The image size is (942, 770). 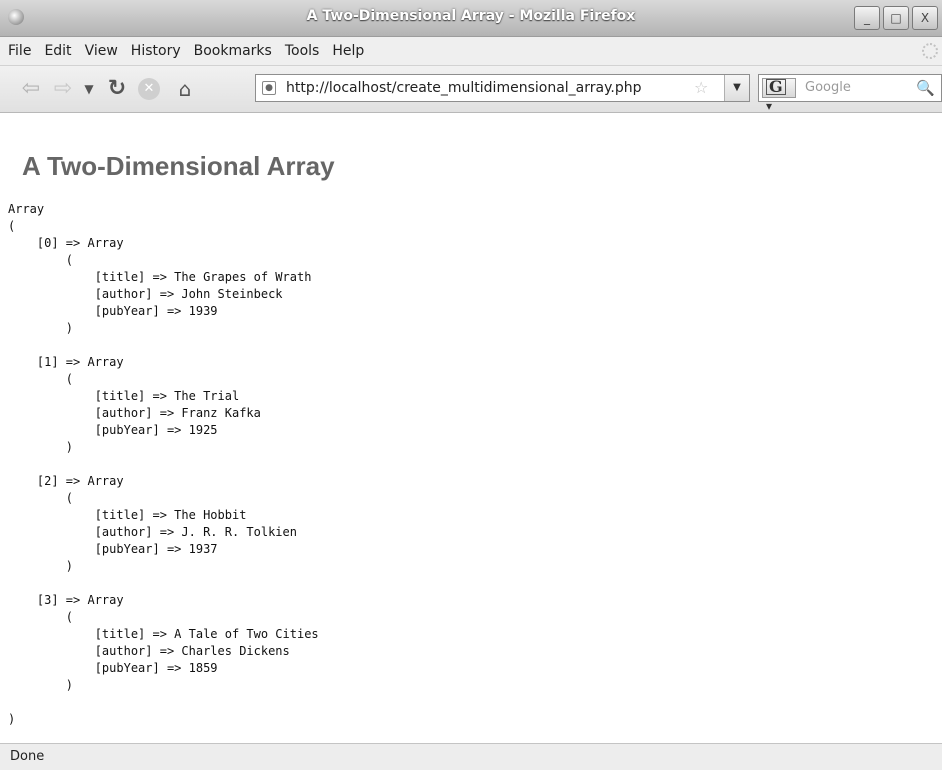 I want to click on reload-icon: ↻, so click(x=117, y=89).